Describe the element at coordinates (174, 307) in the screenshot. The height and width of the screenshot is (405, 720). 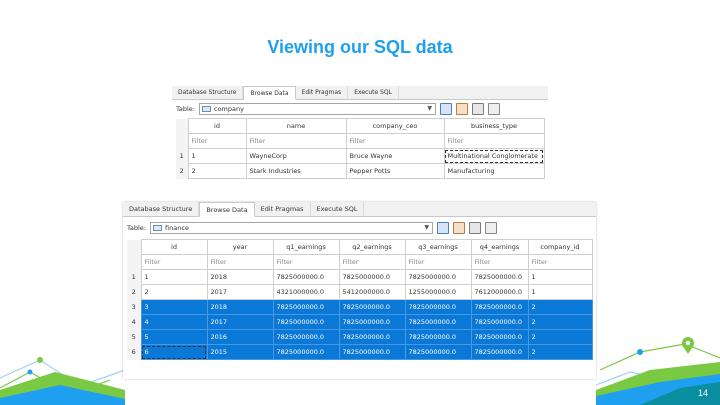
I see `cell-id: 3` at that location.